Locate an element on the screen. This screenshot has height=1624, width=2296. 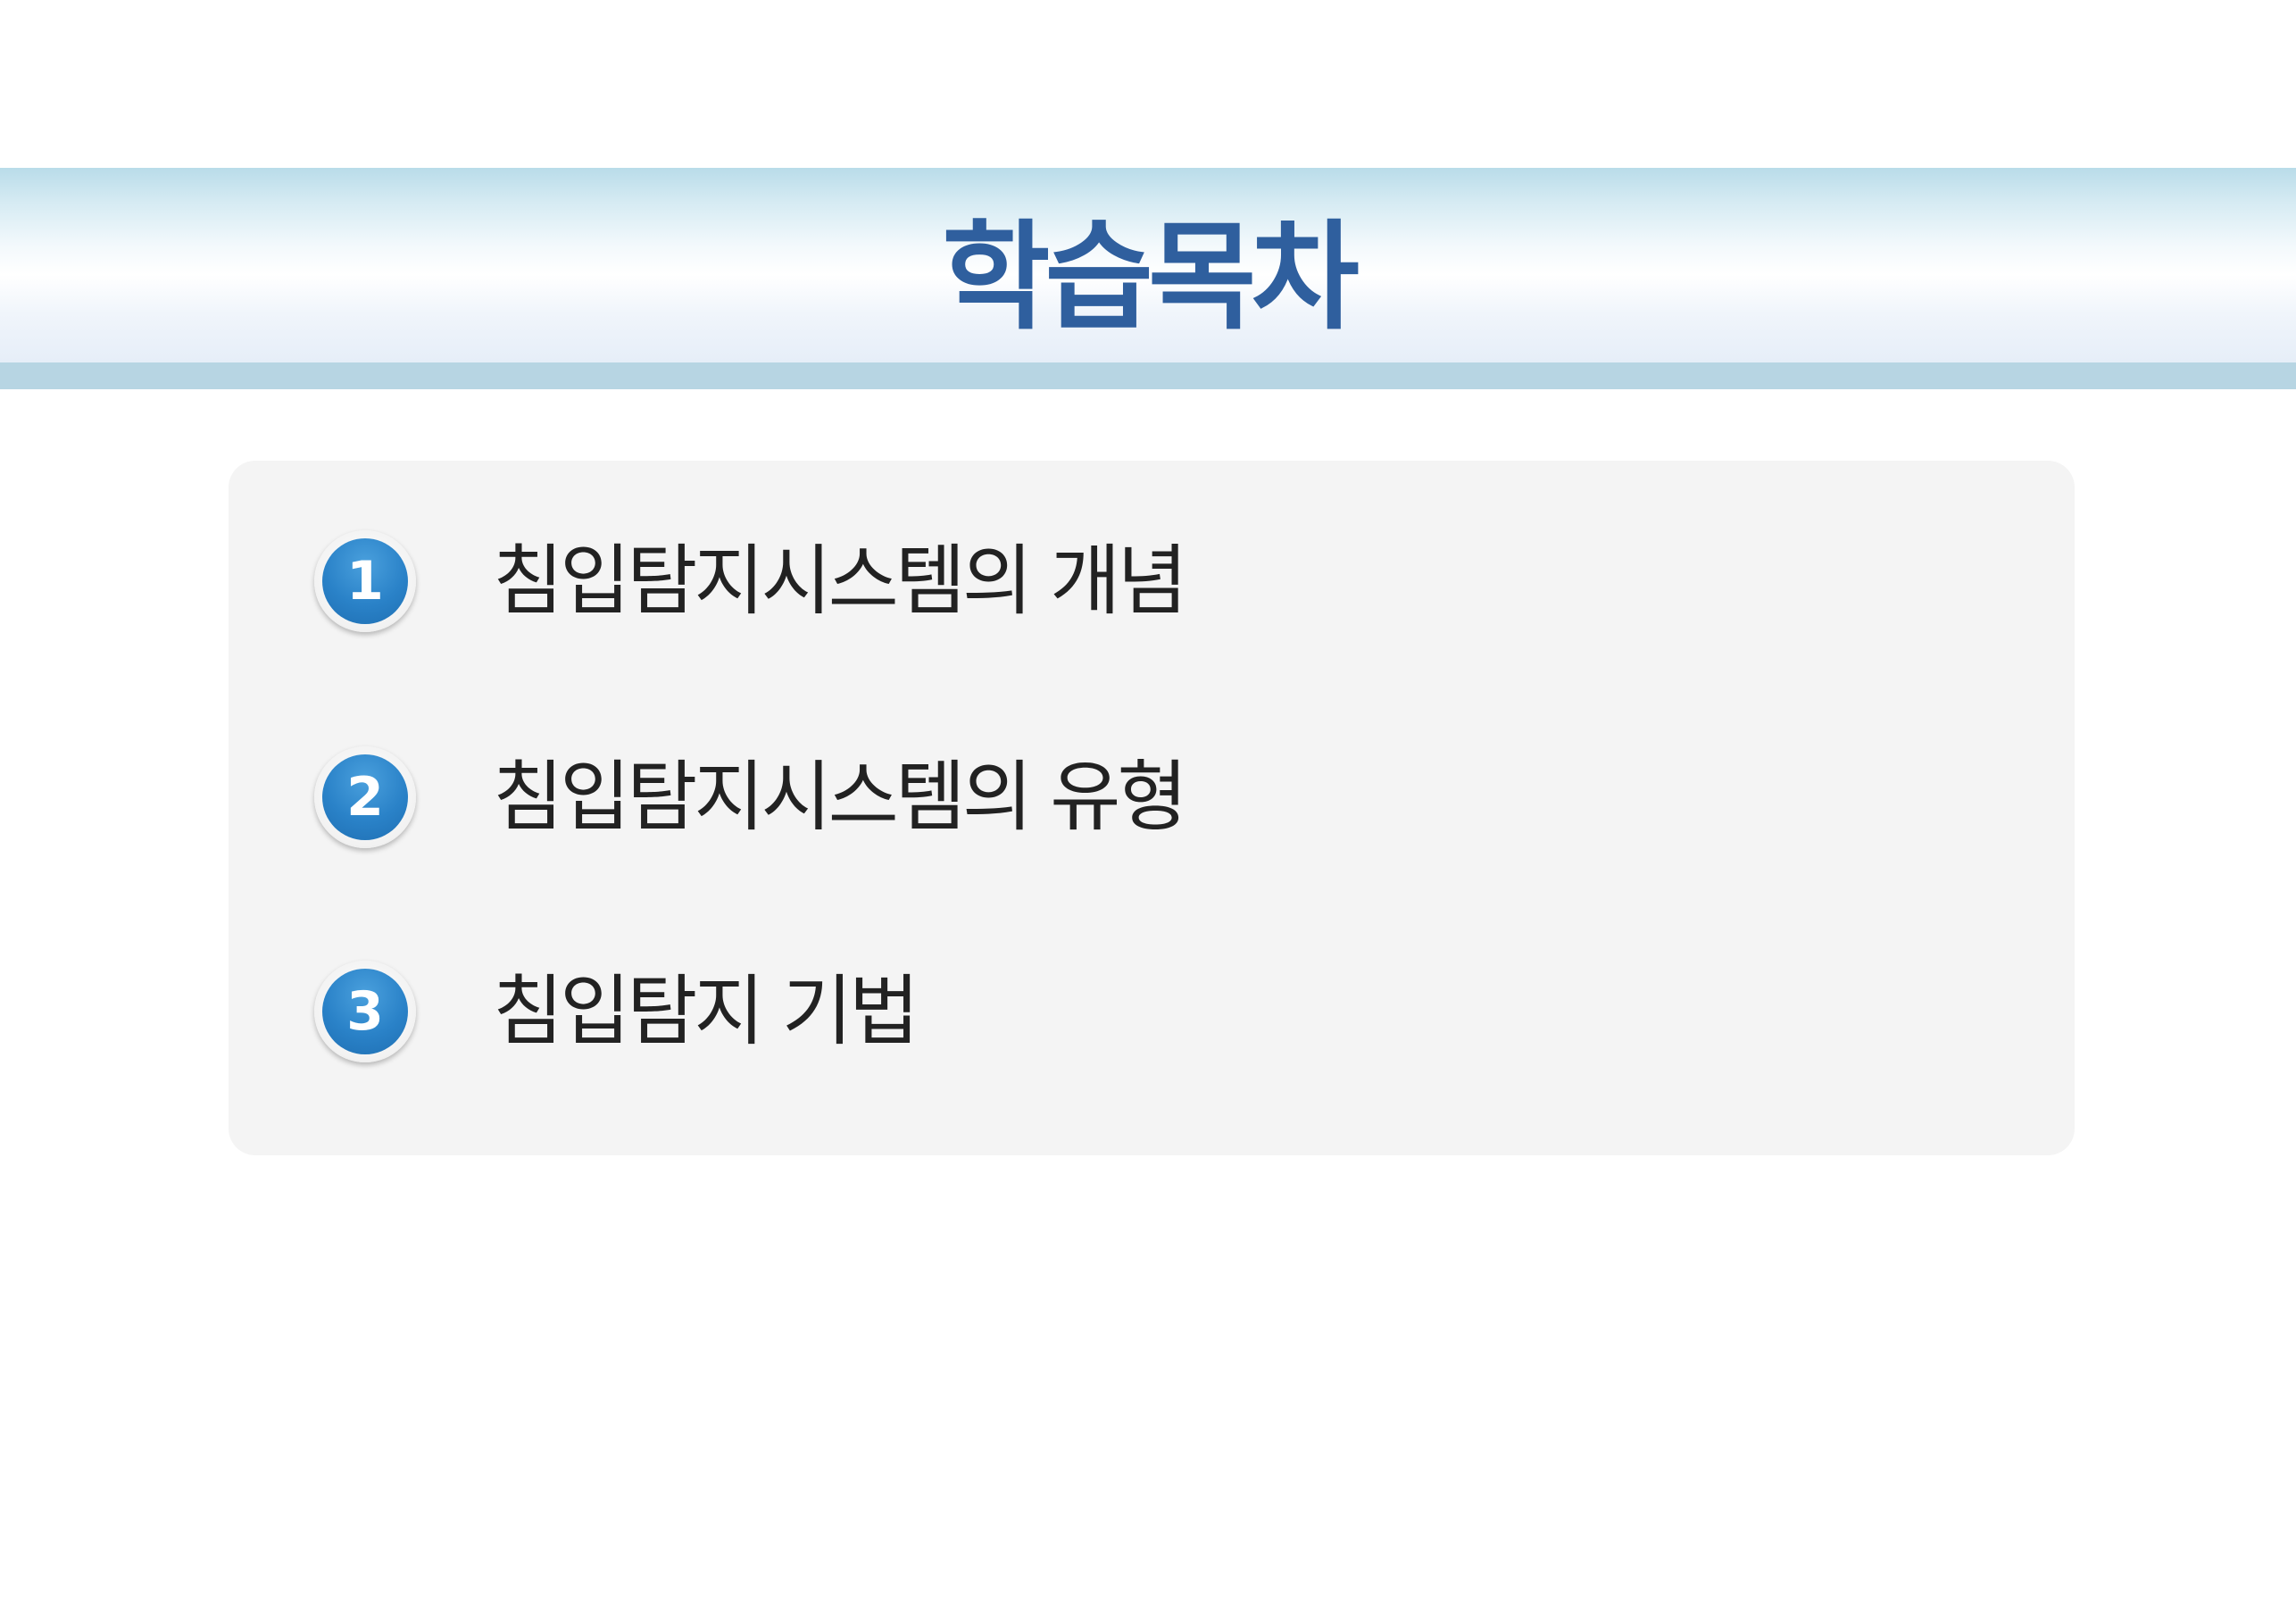
toc-item-2: 2 침입탐지시스템의 유형 is located at coordinates (1117, 797).